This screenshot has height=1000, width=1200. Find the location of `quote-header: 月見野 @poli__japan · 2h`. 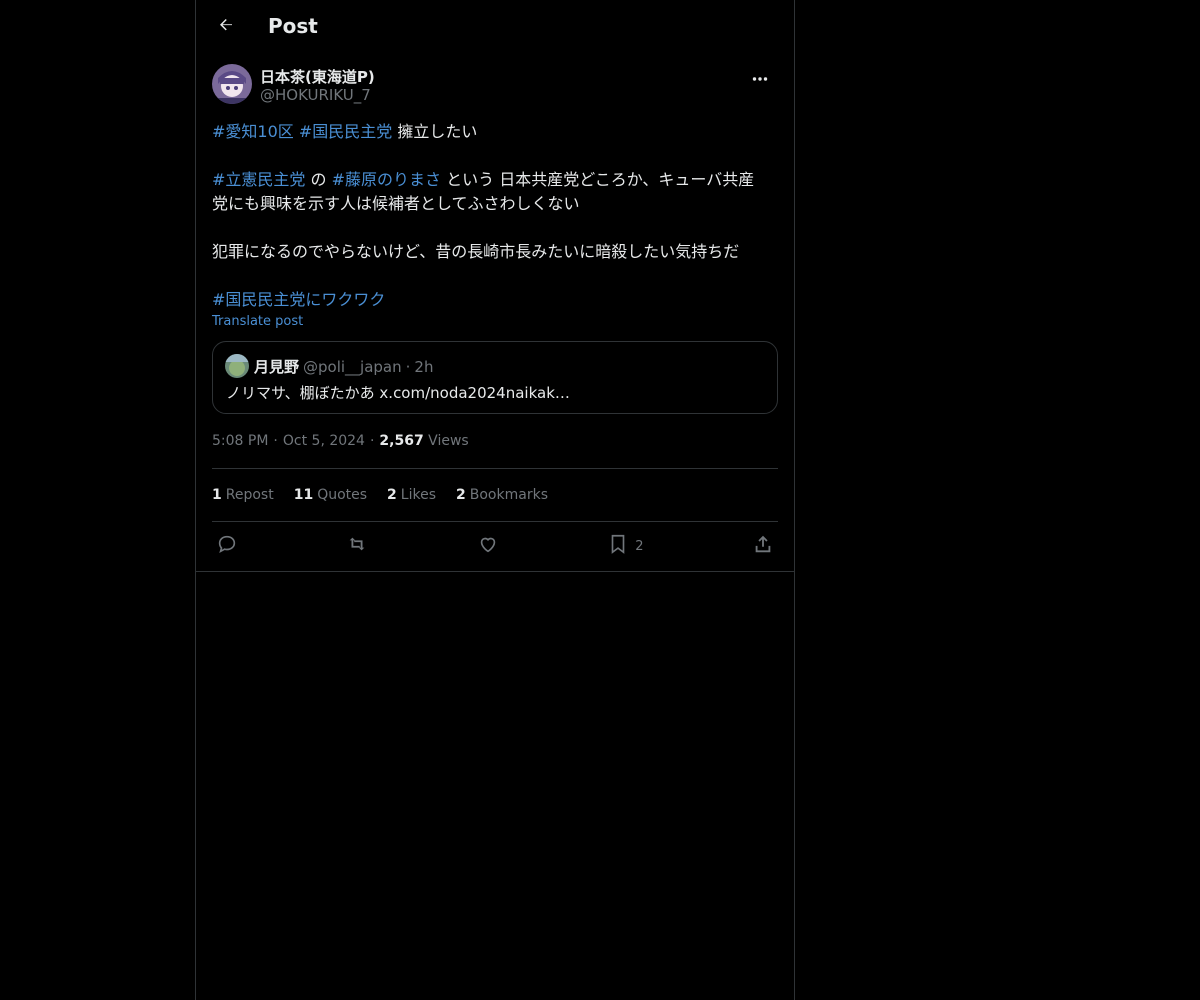

quote-header: 月見野 @poli__japan · 2h is located at coordinates (343, 366).